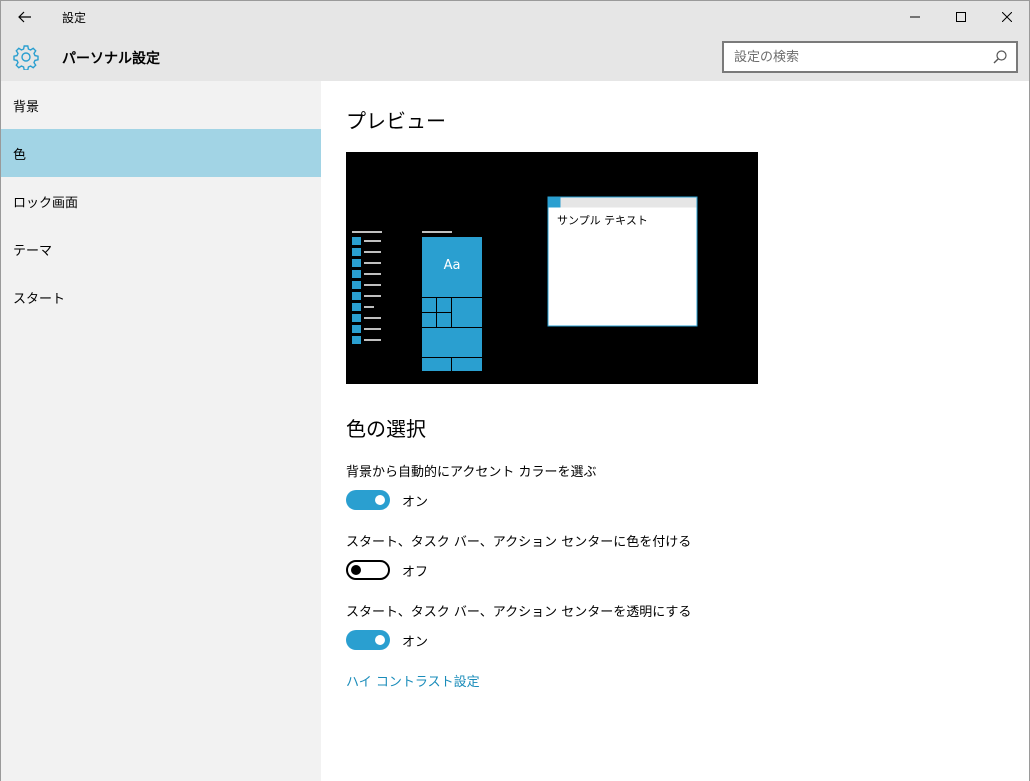 Image resolution: width=1030 pixels, height=781 pixels. I want to click on sidebar-item-label: テーマ, so click(33, 251).